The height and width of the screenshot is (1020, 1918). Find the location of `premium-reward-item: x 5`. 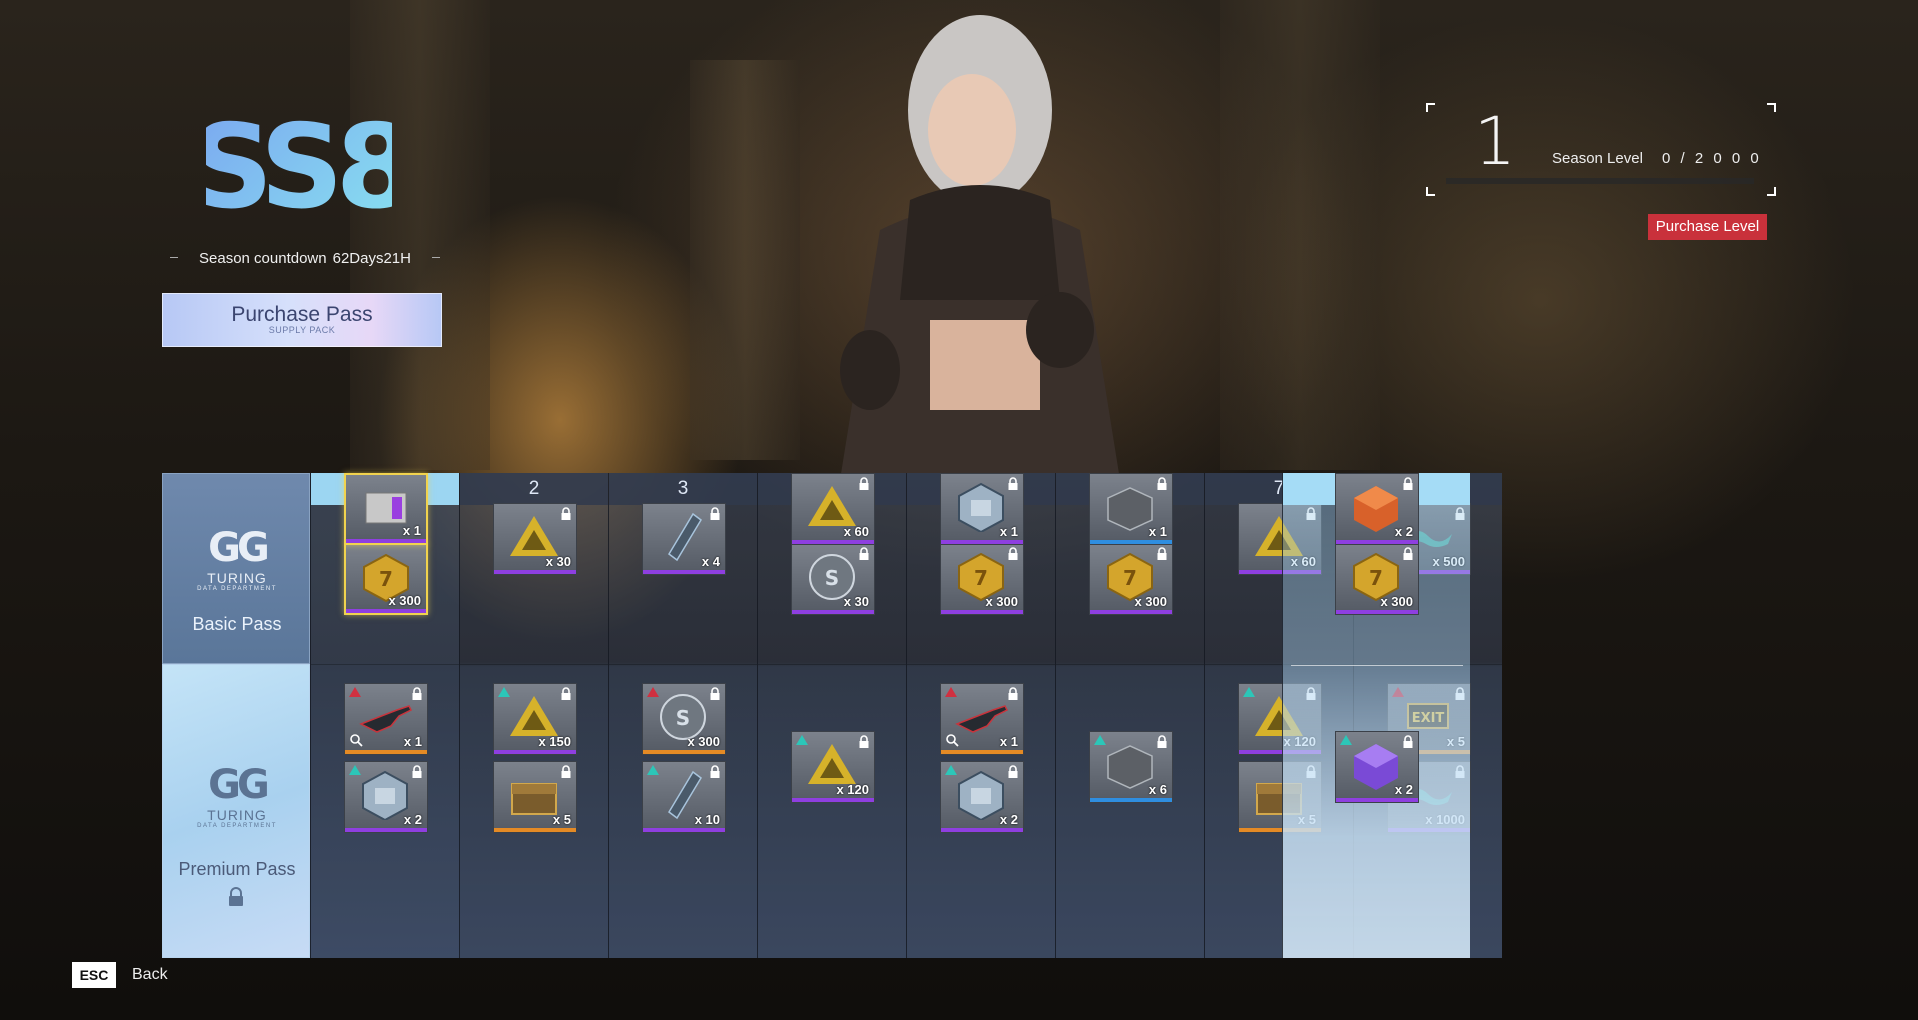

premium-reward-item: x 5 is located at coordinates (535, 797).